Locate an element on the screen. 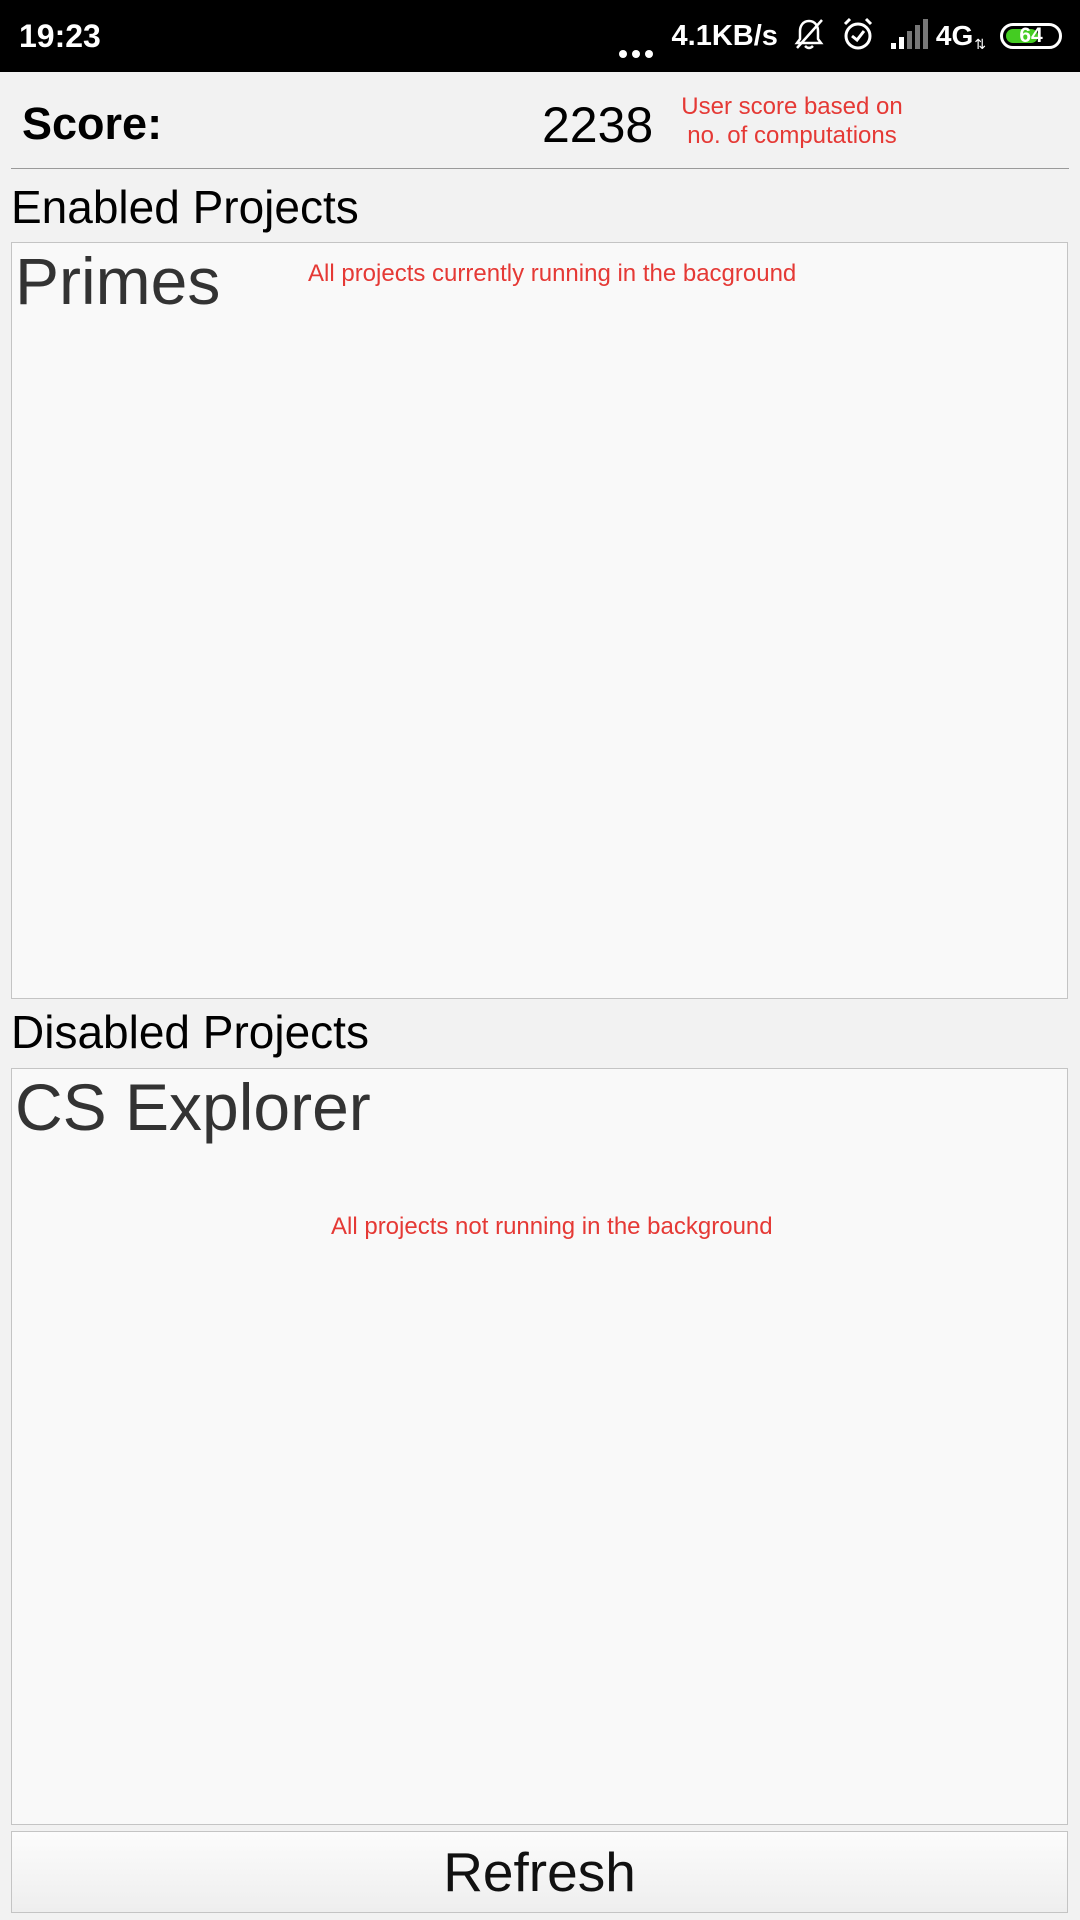 This screenshot has width=1080, height=1920. enabled-projects-title: Enabled Projects is located at coordinates (185, 207).